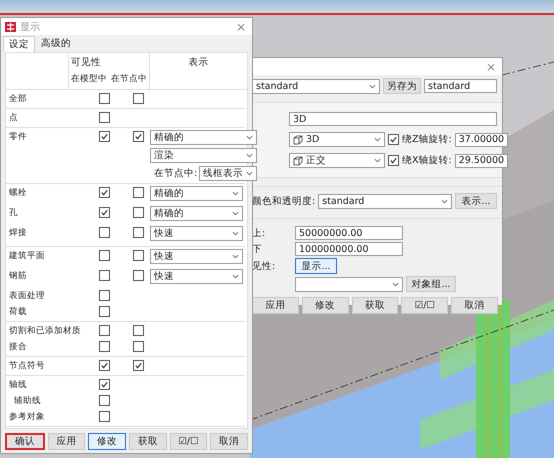  I want to click on column-header: 在模型中, so click(89, 79).